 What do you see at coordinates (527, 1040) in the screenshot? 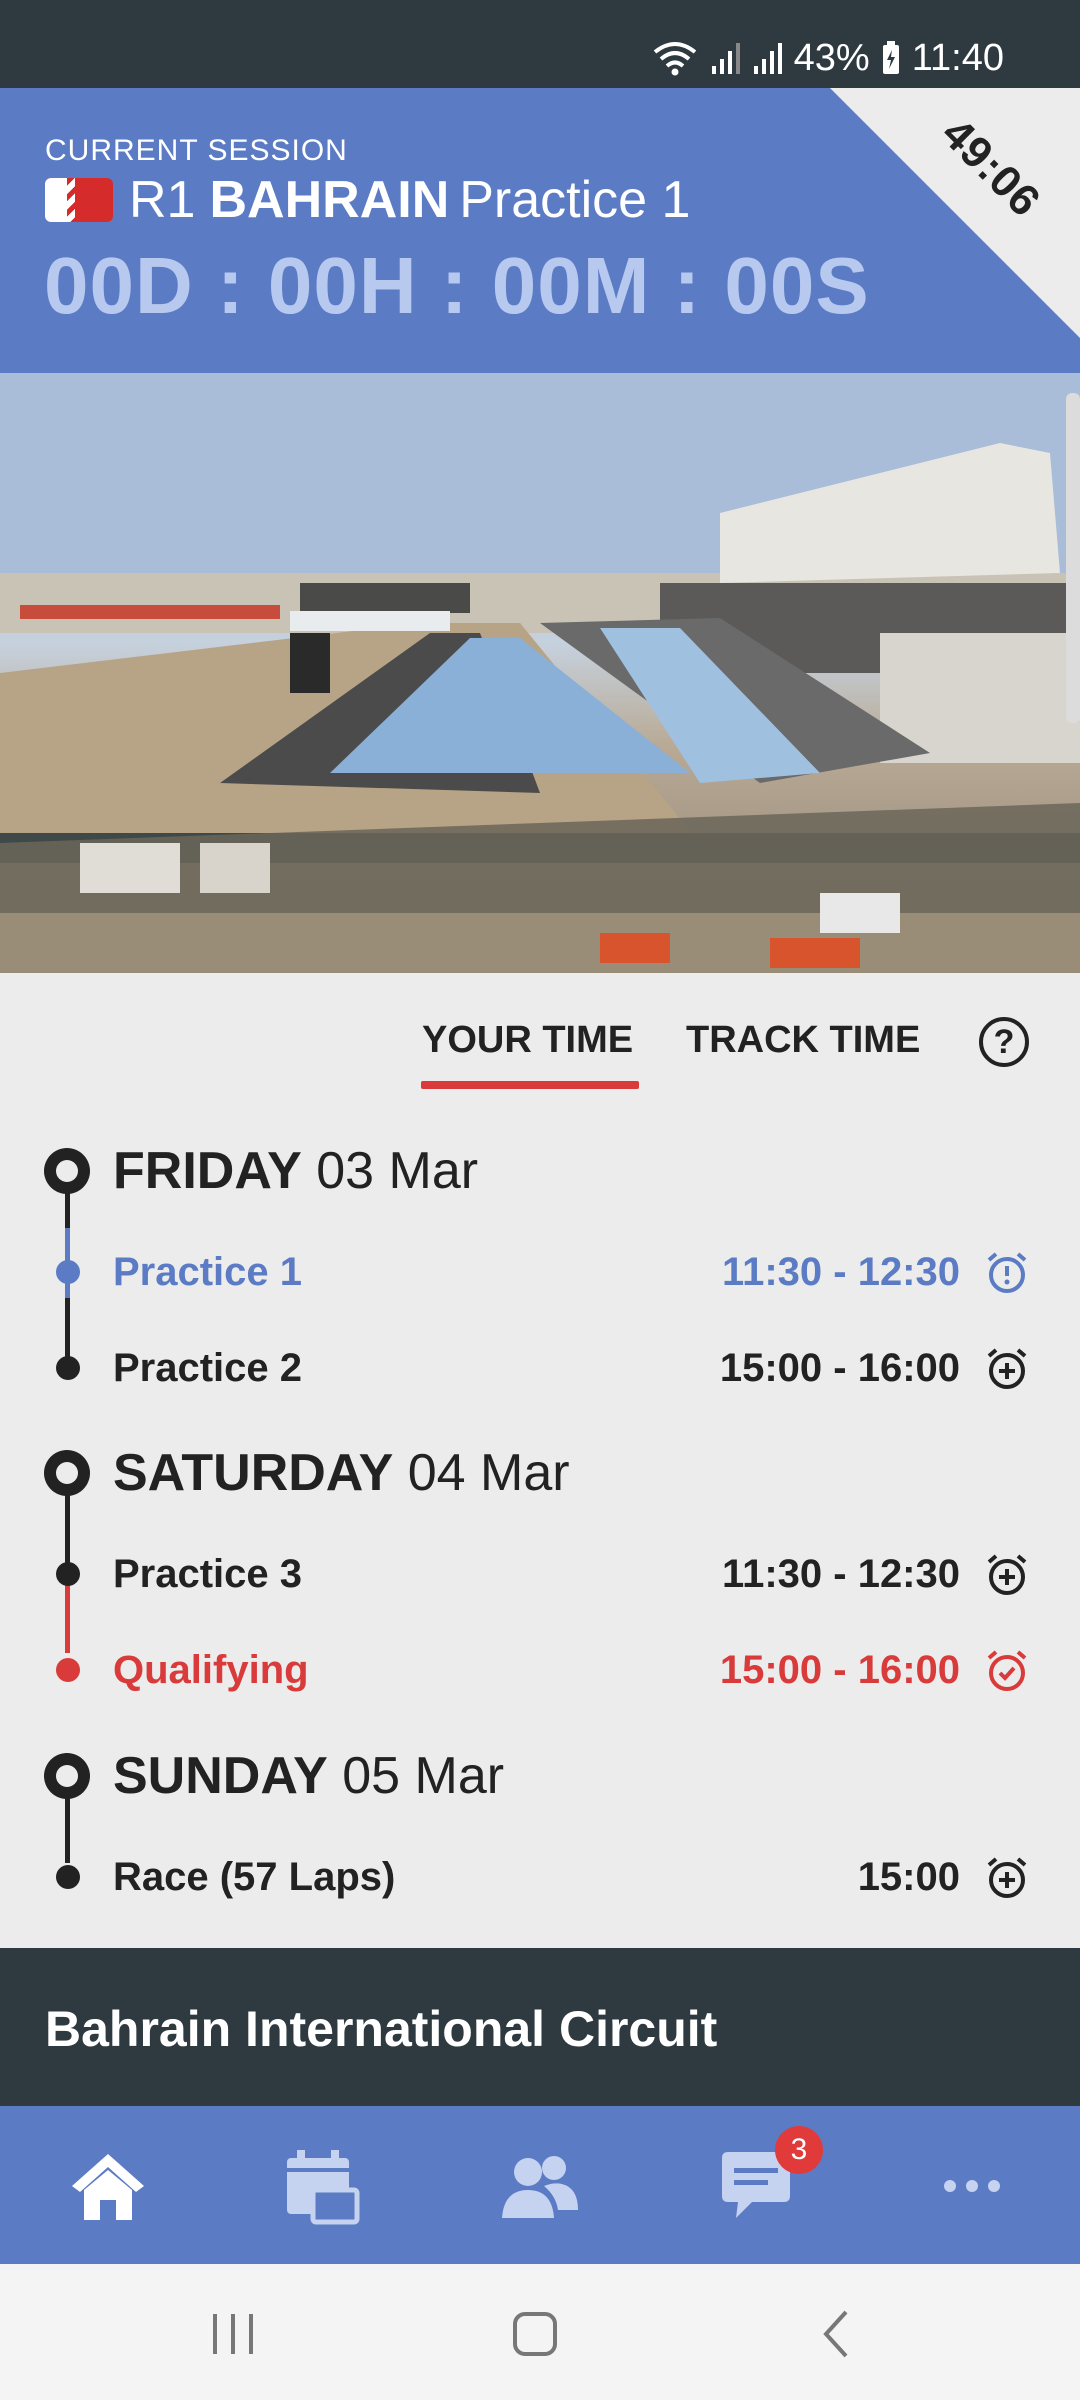
I see `tab-your-time: YOUR TIME` at bounding box center [527, 1040].